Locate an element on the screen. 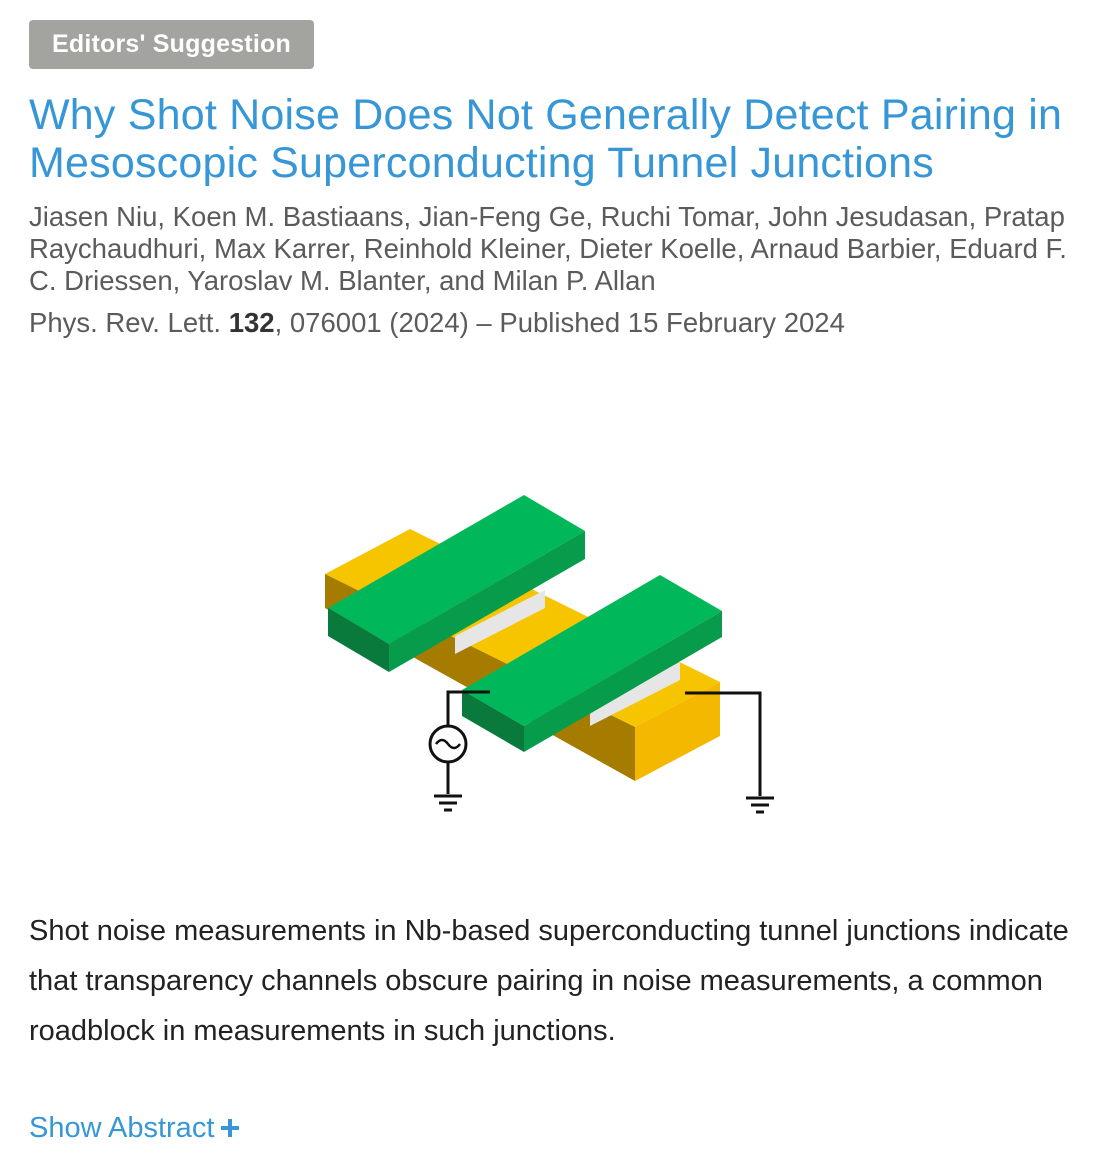 The image size is (1096, 1172). editors-suggestion-badge: Editors' Suggestion is located at coordinates (171, 44).